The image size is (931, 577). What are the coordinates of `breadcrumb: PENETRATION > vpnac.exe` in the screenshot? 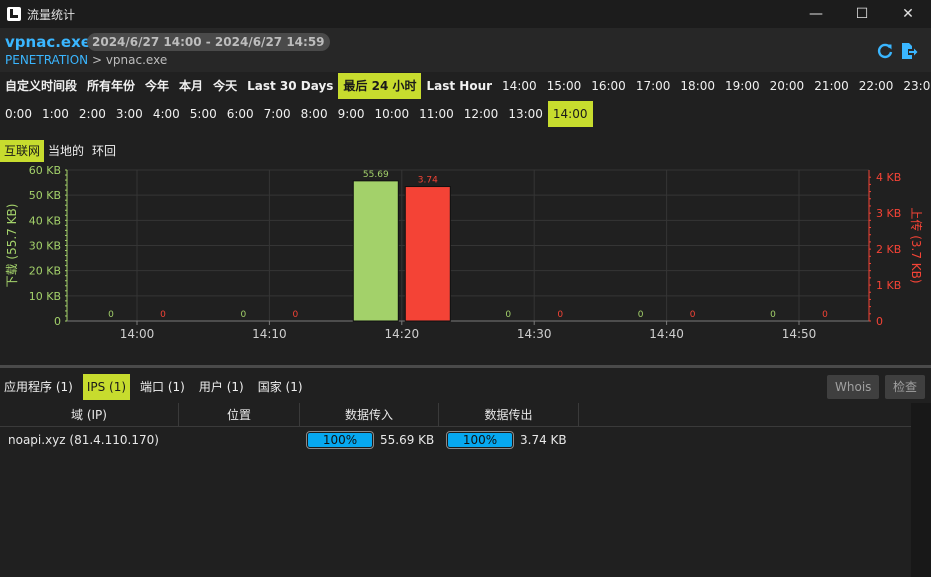 It's located at (86, 60).